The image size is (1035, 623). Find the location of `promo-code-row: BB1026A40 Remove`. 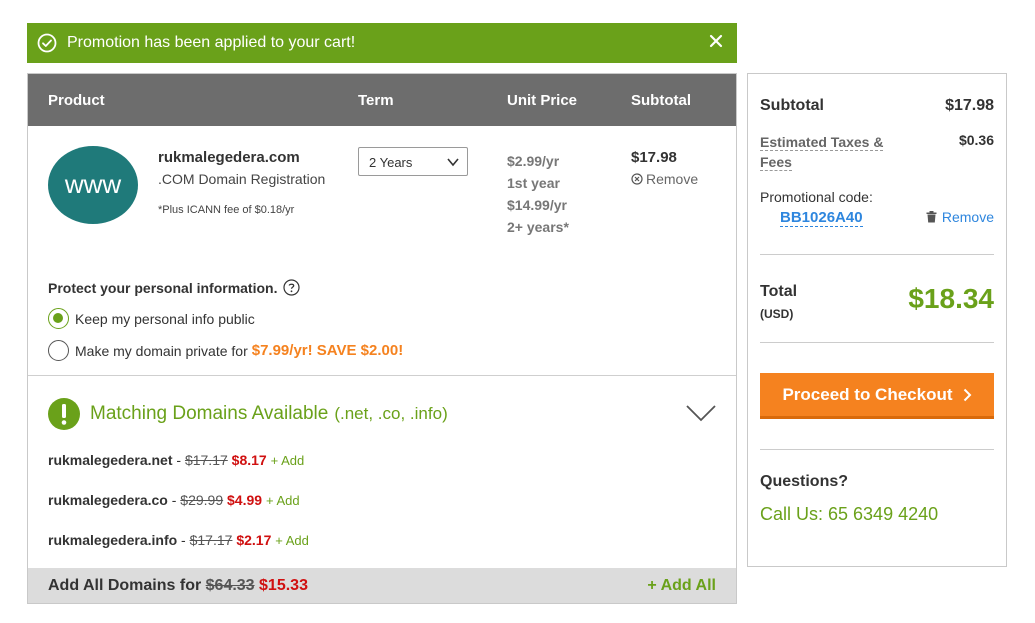

promo-code-row: BB1026A40 Remove is located at coordinates (877, 218).